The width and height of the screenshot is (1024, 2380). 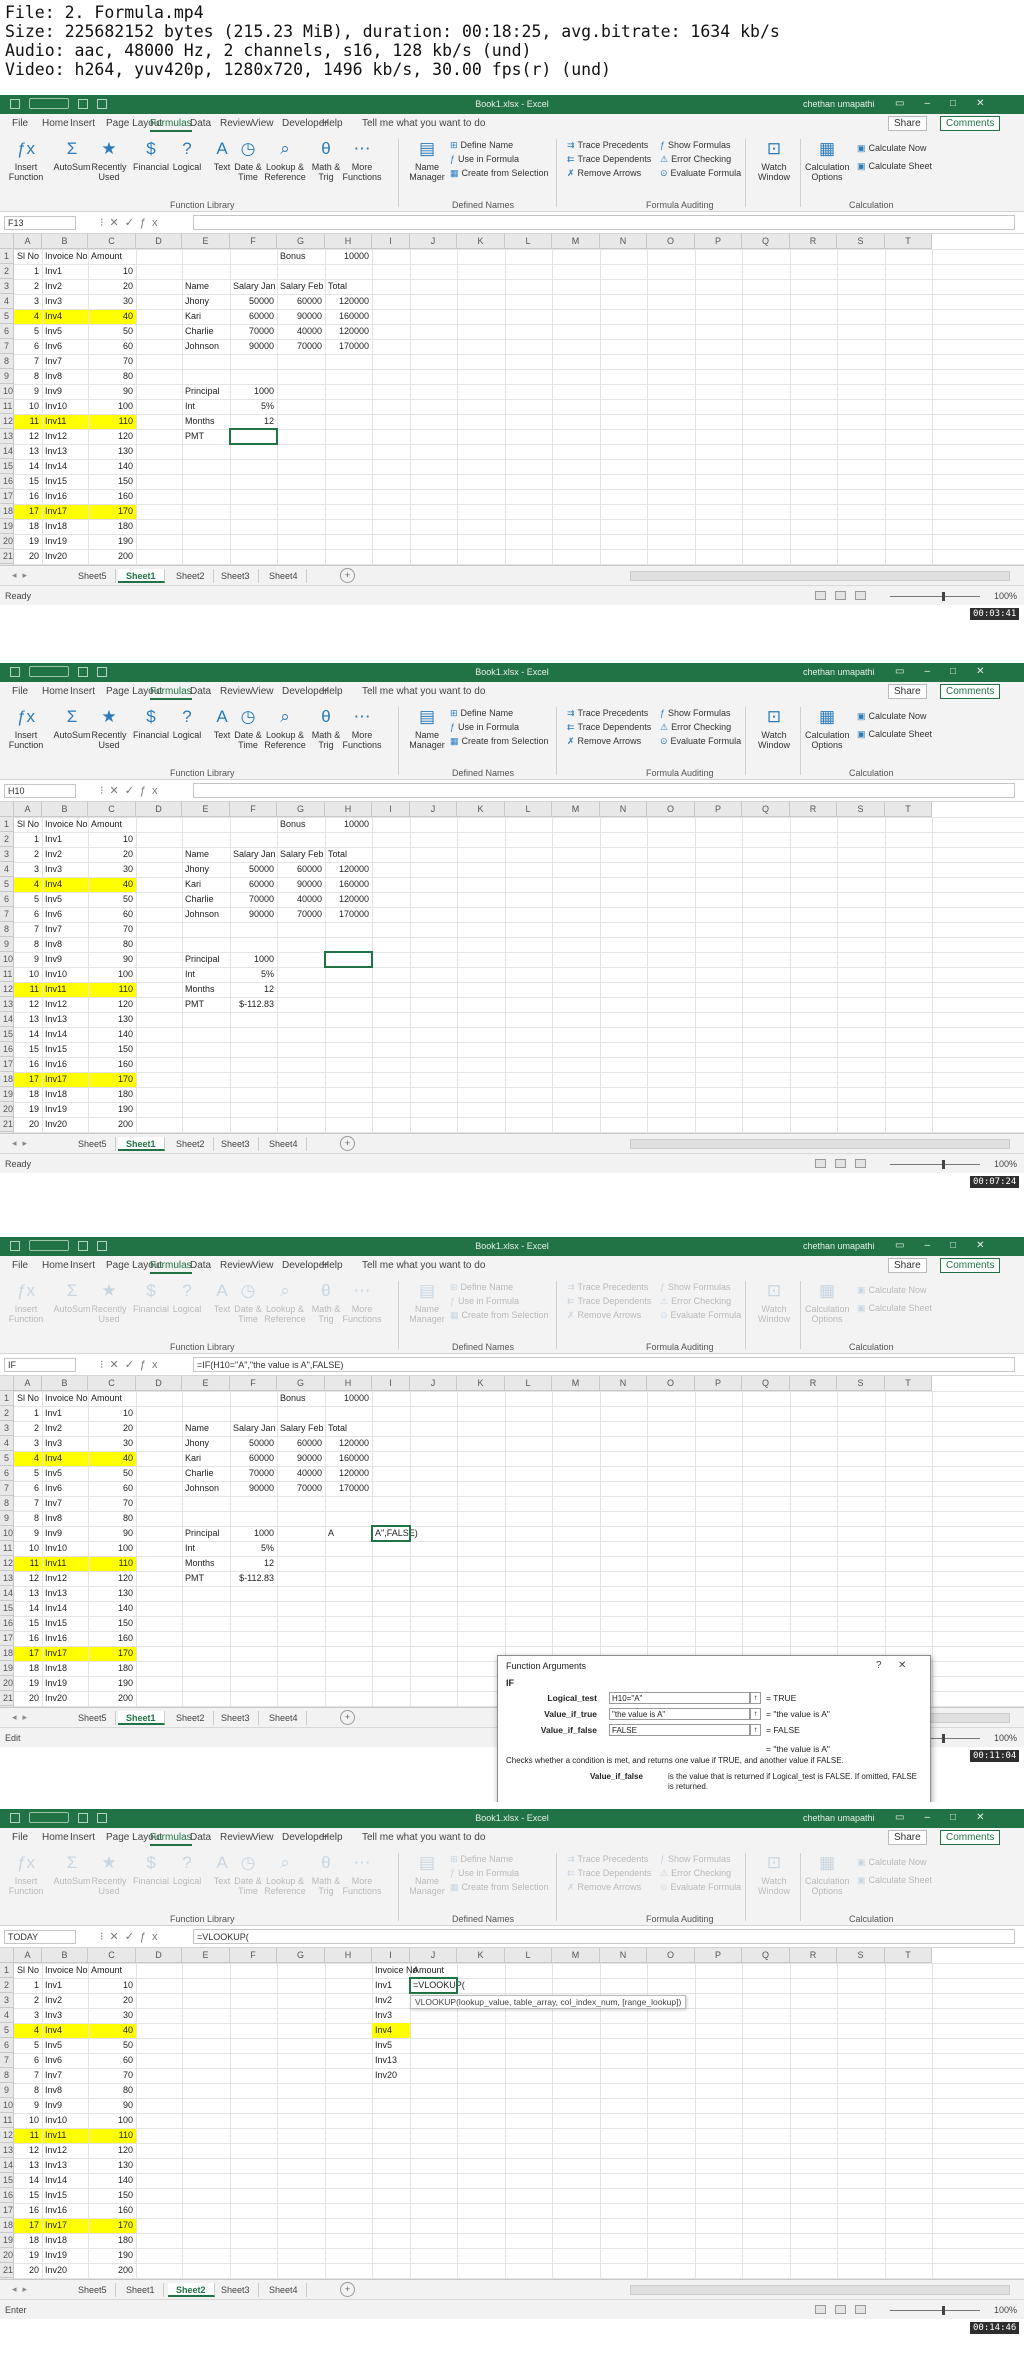 What do you see at coordinates (20, 1837) in the screenshot?
I see `tab-file: File` at bounding box center [20, 1837].